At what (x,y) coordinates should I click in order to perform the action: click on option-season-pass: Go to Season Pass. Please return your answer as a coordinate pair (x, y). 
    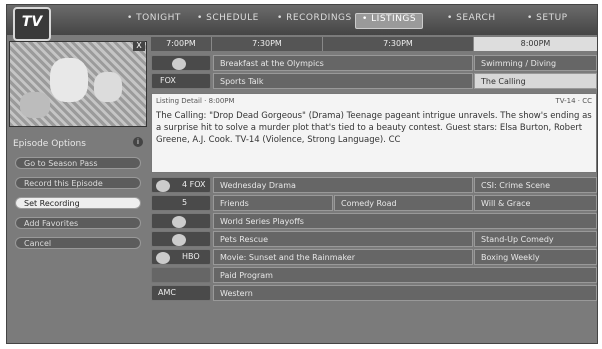
    Looking at the image, I should click on (78, 163).